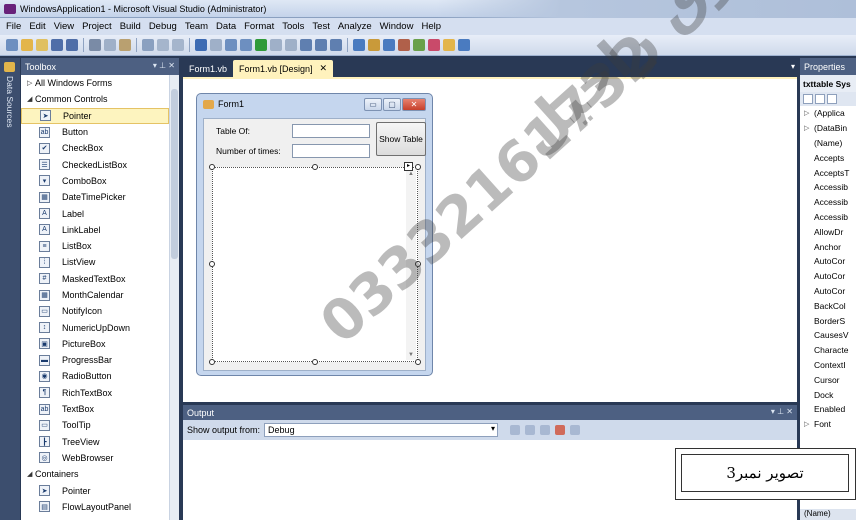  I want to click on toolbox-item: ◎ WebBrowser, so click(95, 458).